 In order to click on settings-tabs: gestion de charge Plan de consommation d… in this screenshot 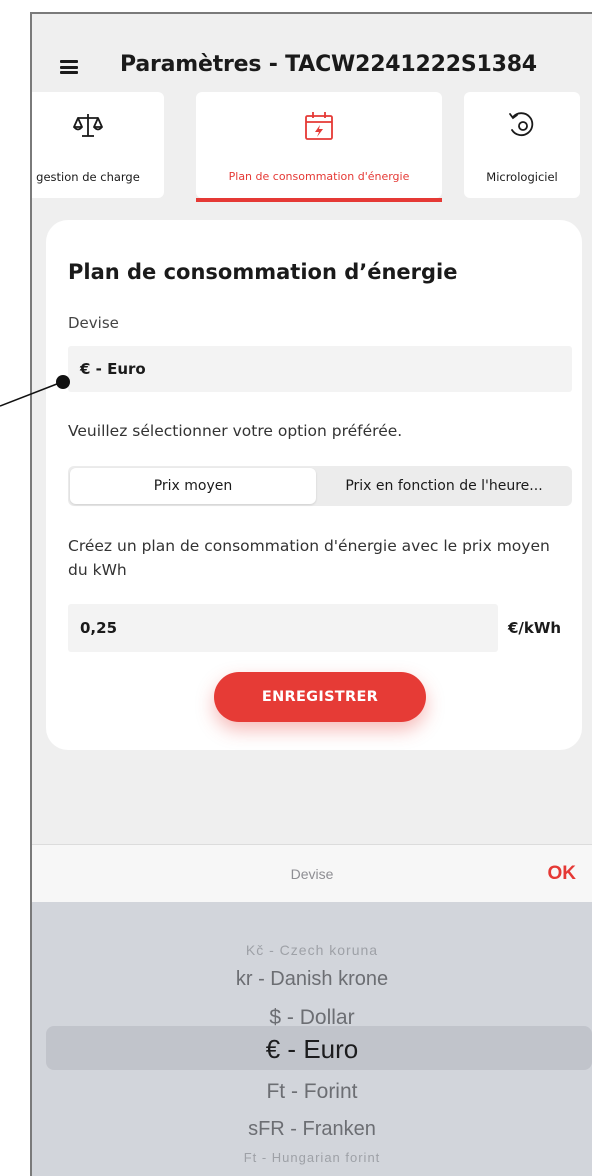, I will do `click(312, 149)`.